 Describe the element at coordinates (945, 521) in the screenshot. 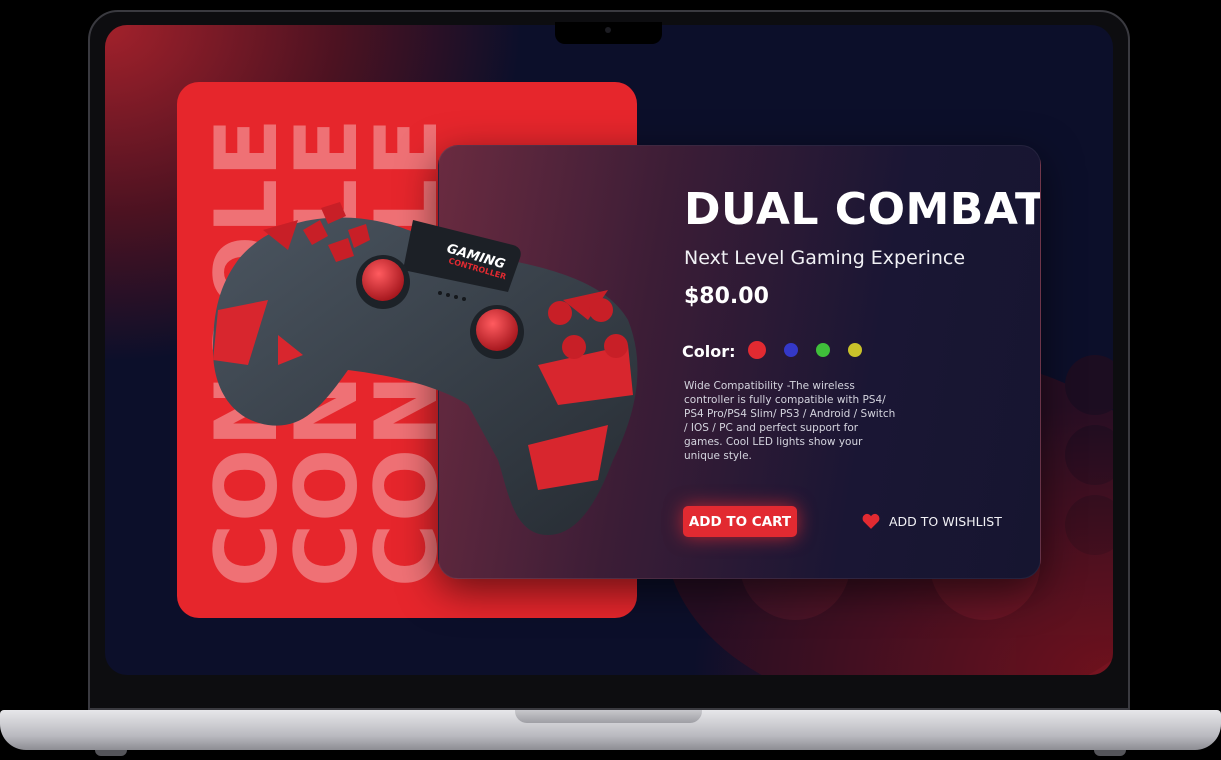

I see `wishlist-label: ADD TO WISHLIST` at that location.